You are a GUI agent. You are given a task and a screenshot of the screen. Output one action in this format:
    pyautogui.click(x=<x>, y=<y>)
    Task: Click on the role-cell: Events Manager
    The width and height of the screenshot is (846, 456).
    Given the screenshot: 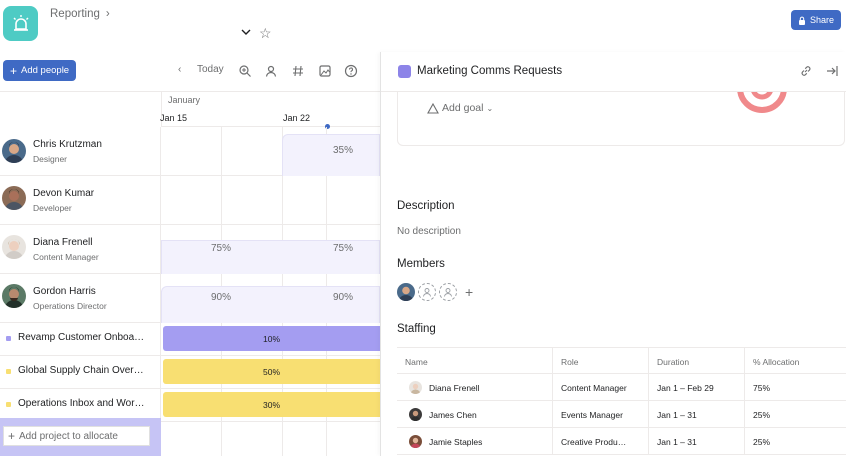 What is the action you would take?
    pyautogui.click(x=600, y=414)
    